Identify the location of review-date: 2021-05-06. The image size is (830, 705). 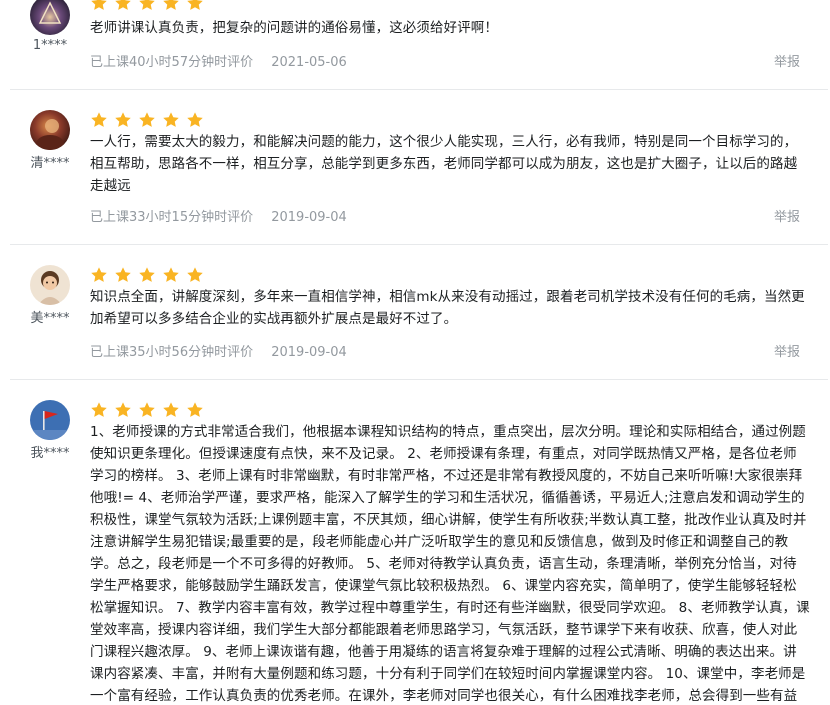
(309, 62).